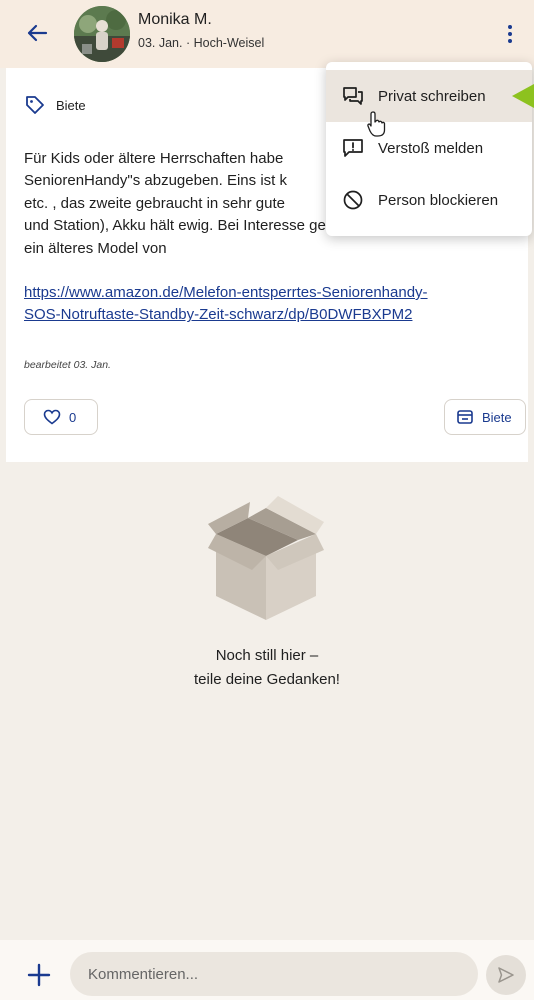 The image size is (534, 1000). I want to click on hand-cursor-icon, so click(376, 124).